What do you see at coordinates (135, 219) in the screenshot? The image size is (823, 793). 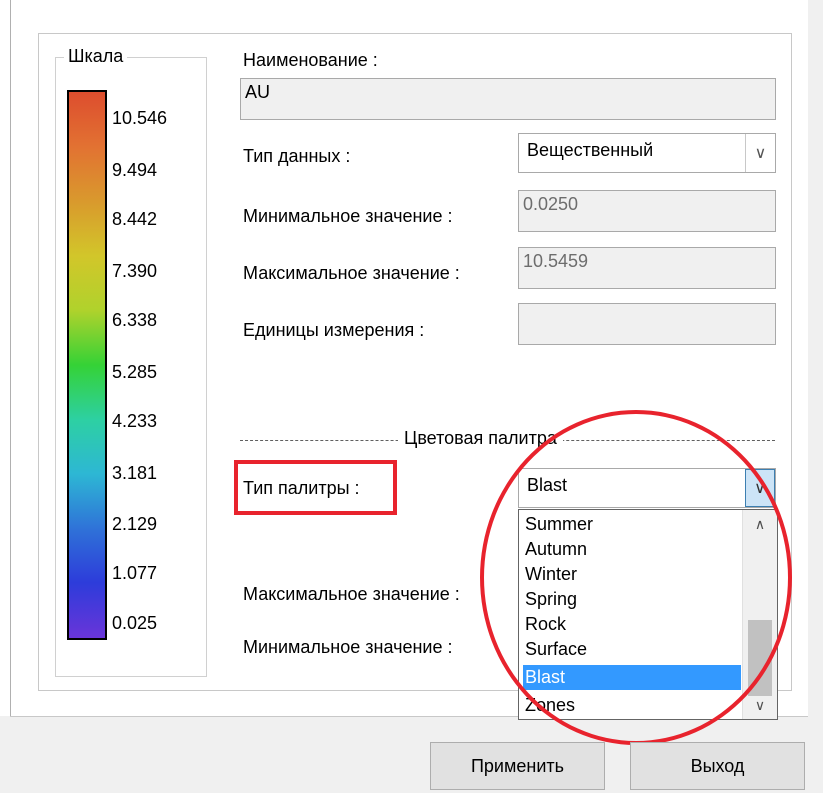 I see `scale-tick-label: 8.442` at bounding box center [135, 219].